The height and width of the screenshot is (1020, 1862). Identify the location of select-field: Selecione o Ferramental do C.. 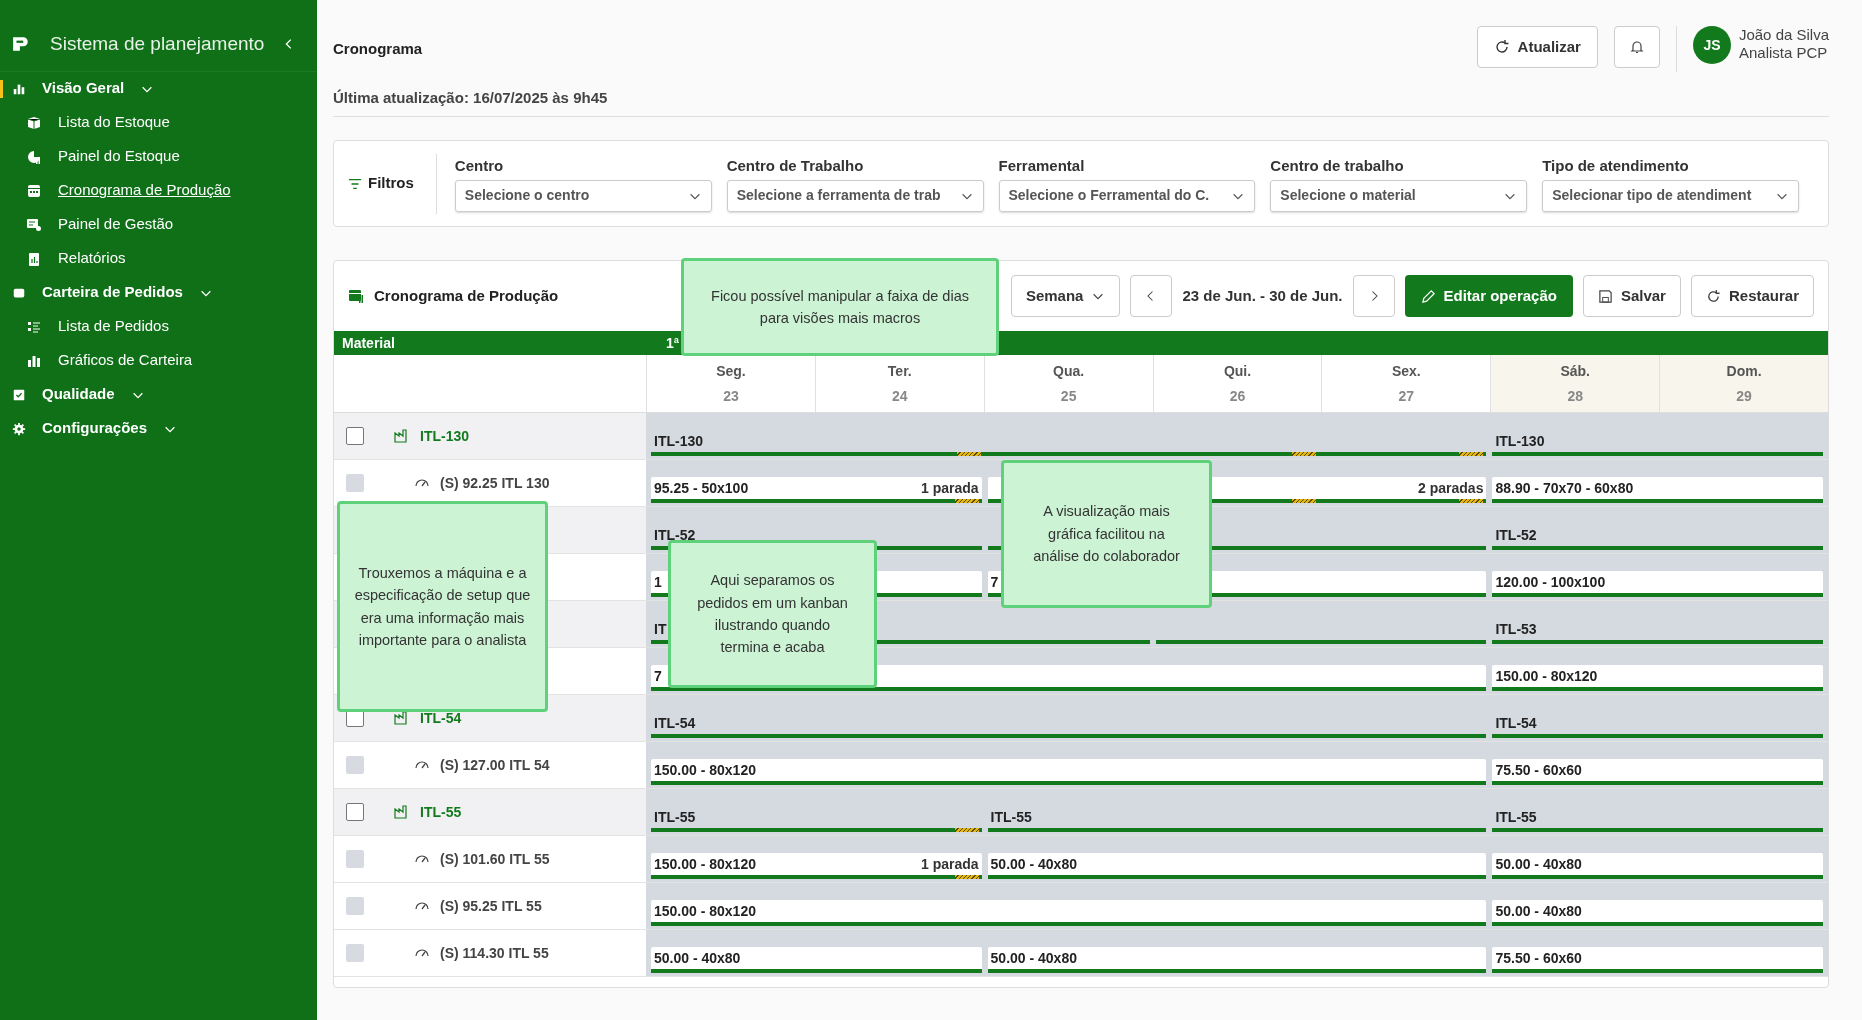
(1127, 195).